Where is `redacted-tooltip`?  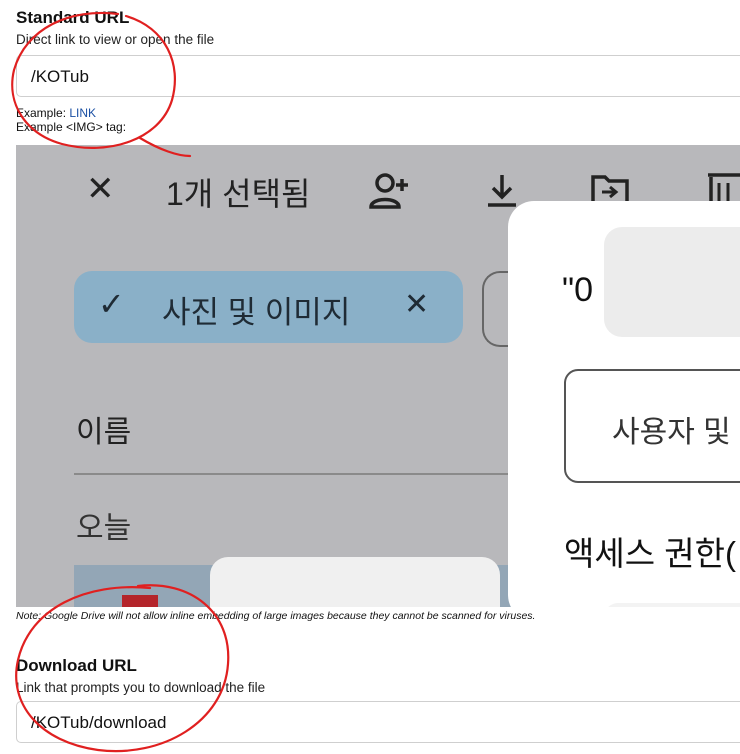
redacted-tooltip is located at coordinates (355, 582).